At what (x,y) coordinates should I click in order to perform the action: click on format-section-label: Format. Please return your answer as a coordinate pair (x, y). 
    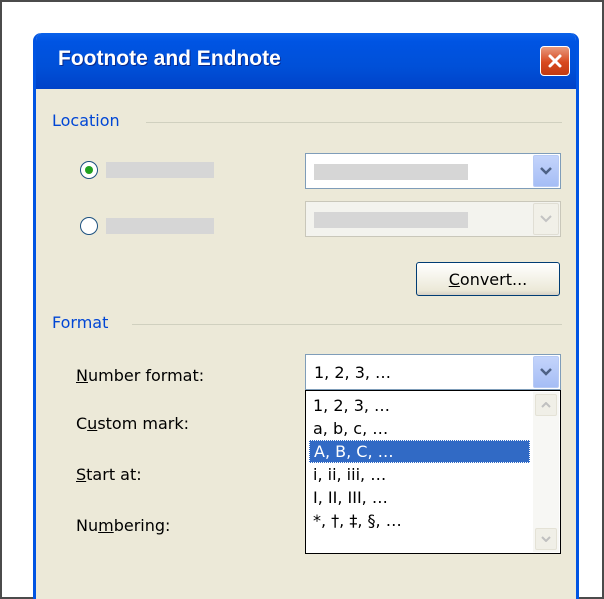
    Looking at the image, I should click on (80, 322).